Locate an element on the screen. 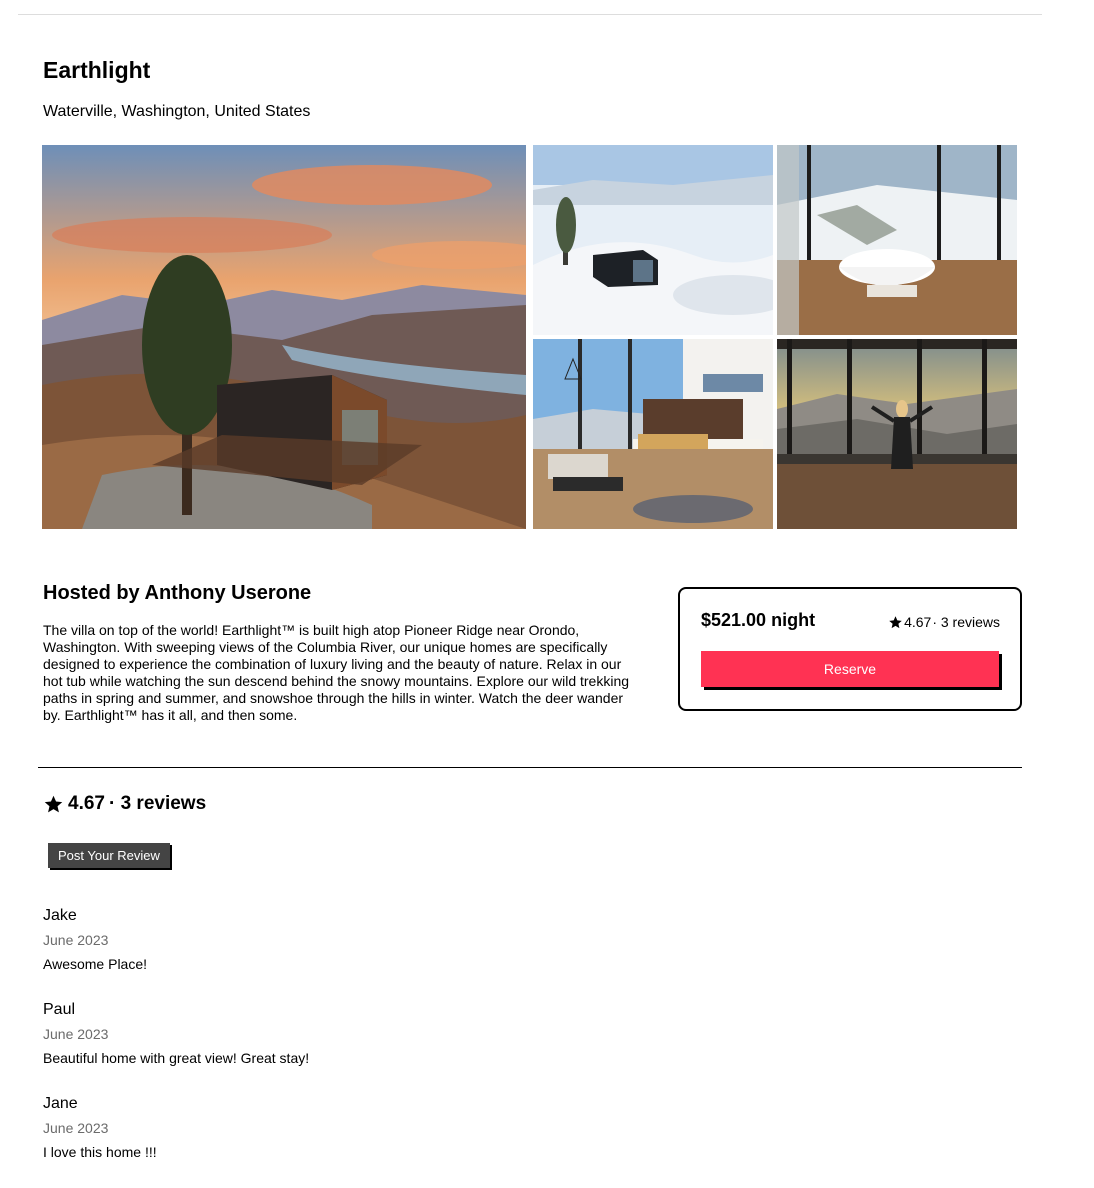 This screenshot has height=1188, width=1094. top-divider is located at coordinates (530, 14).